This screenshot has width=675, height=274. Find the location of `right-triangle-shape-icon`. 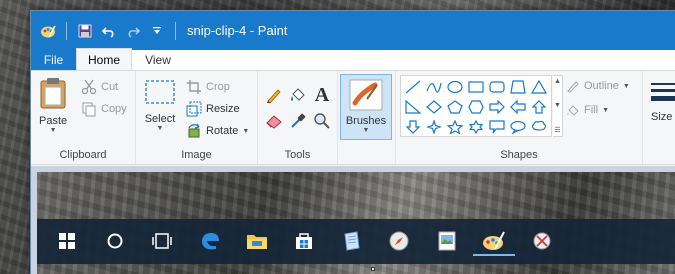

right-triangle-shape-icon is located at coordinates (413, 106).